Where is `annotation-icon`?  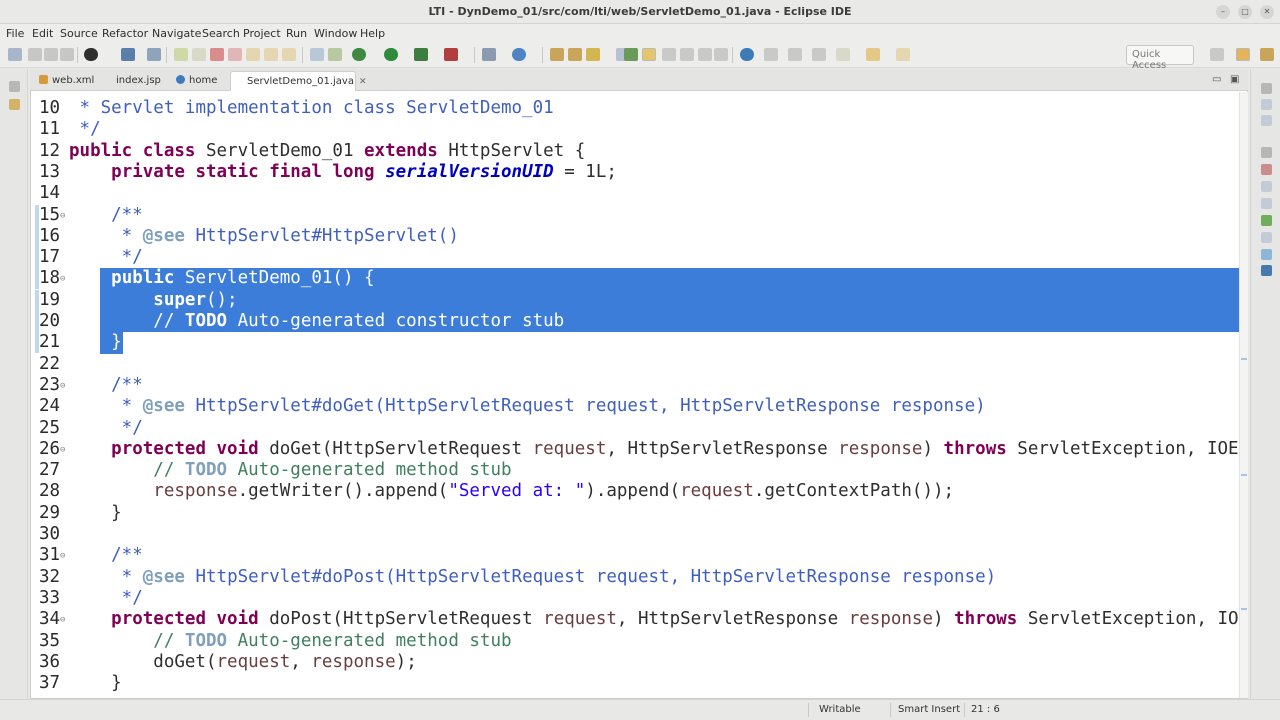 annotation-icon is located at coordinates (771, 54).